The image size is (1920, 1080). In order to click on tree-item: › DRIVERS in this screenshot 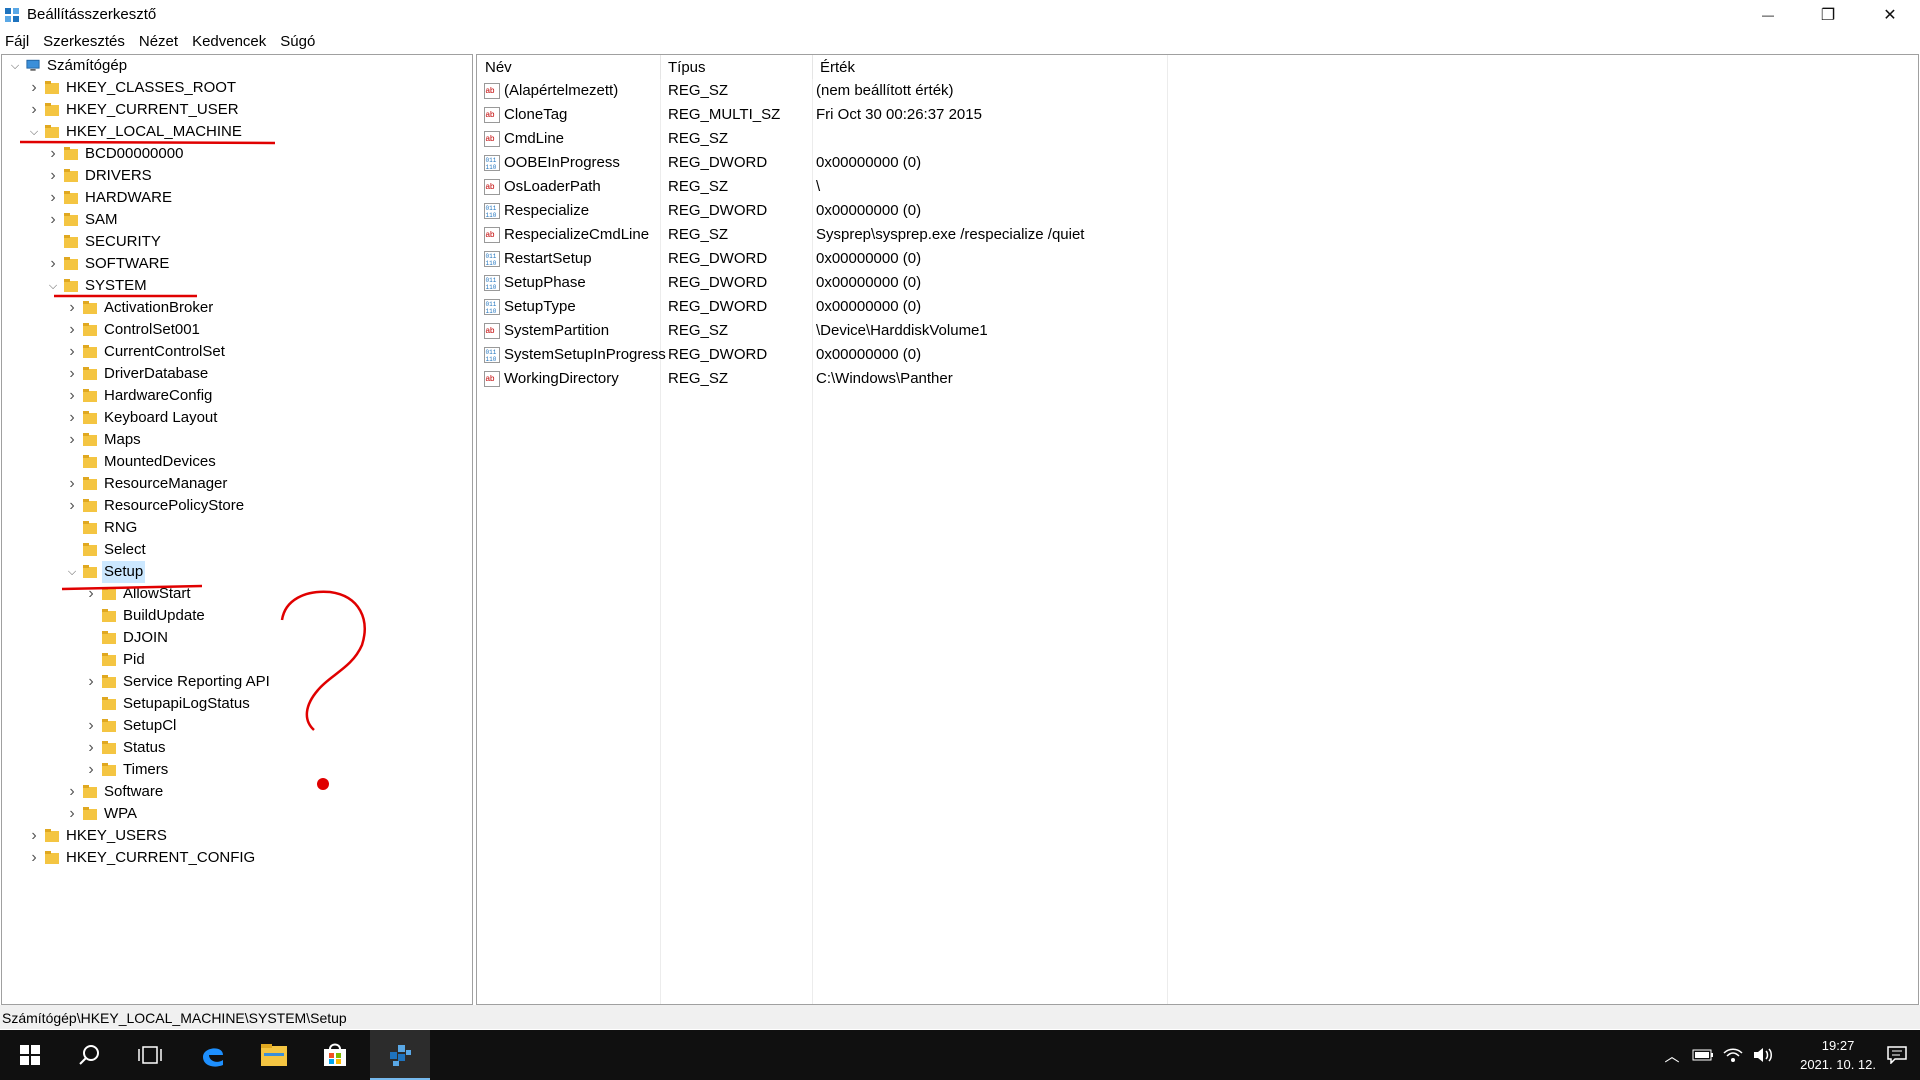, I will do `click(247, 176)`.